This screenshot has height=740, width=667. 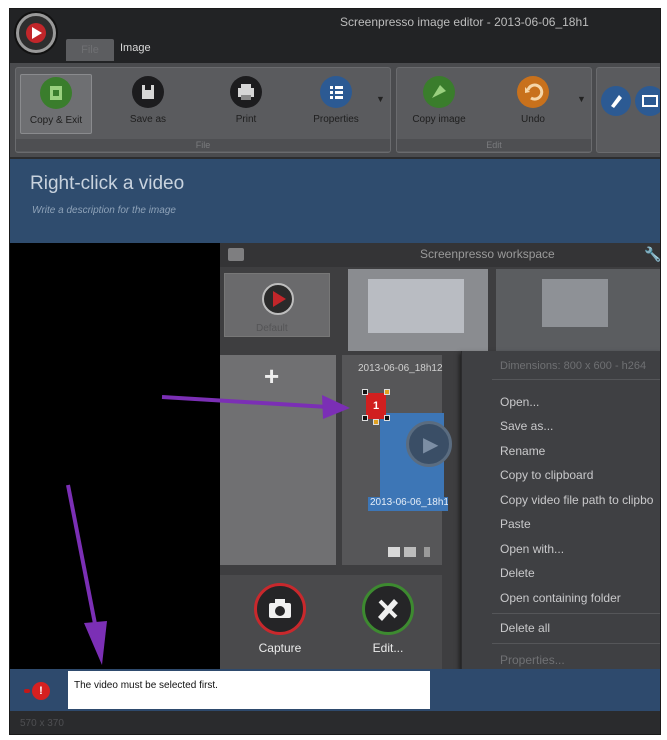 What do you see at coordinates (82, 557) in the screenshot?
I see `arrow-to-notification` at bounding box center [82, 557].